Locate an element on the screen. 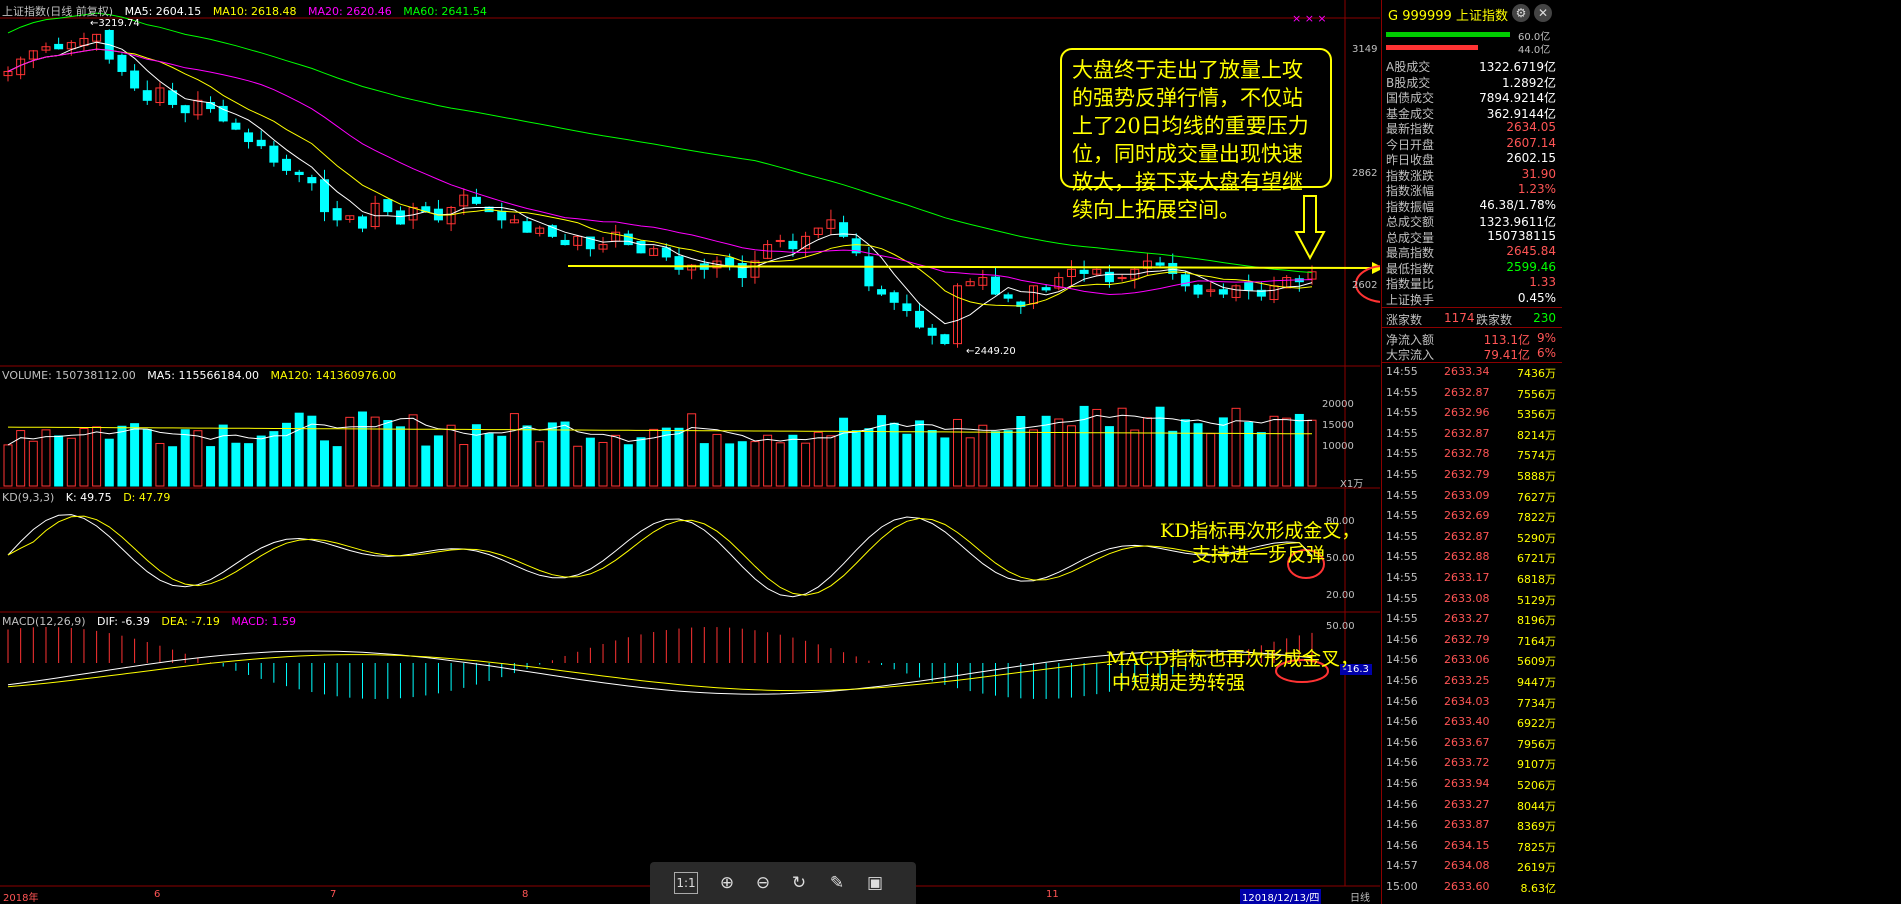 This screenshot has height=904, width=1901. tick-row: 14:56 2633.25 9447万 is located at coordinates (1471, 681).